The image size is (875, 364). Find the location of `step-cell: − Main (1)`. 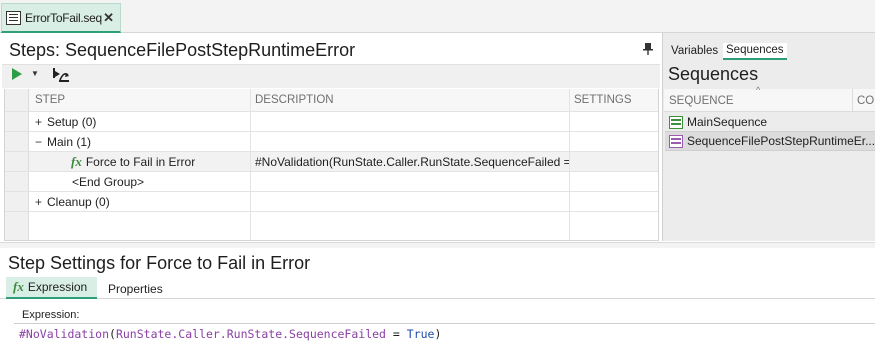

step-cell: − Main (1) is located at coordinates (140, 141).